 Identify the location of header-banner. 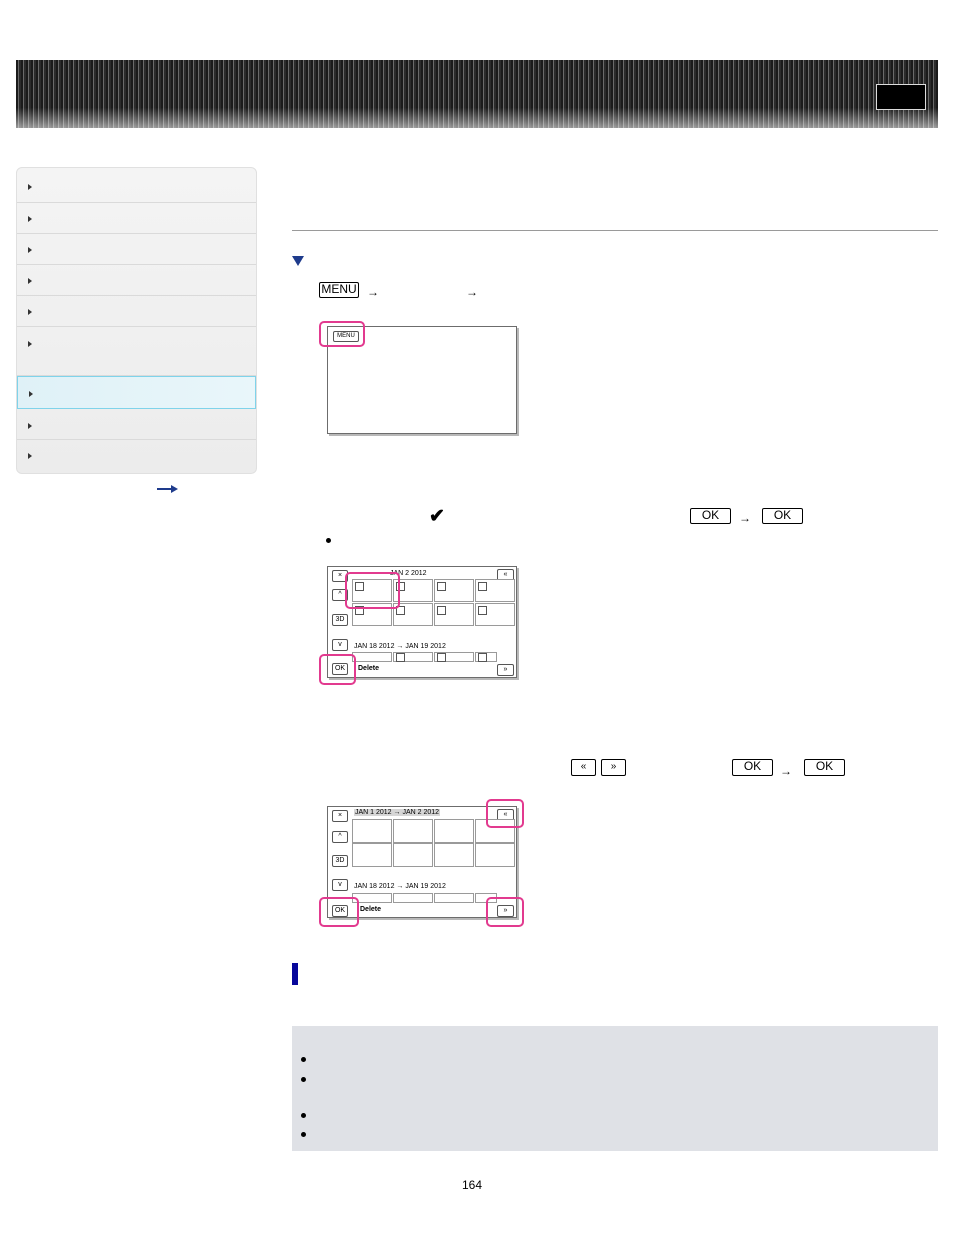
(477, 94).